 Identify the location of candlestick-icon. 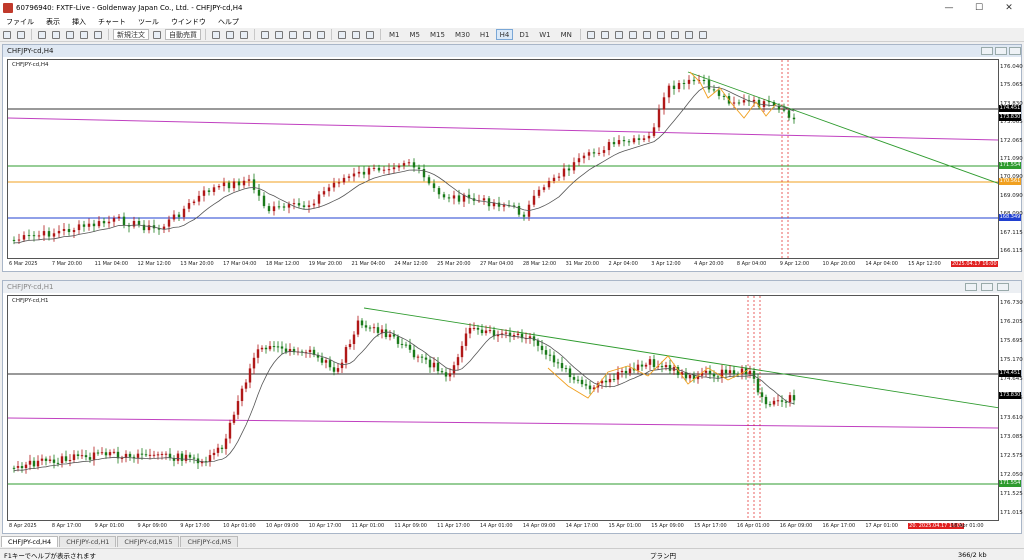
(230, 34).